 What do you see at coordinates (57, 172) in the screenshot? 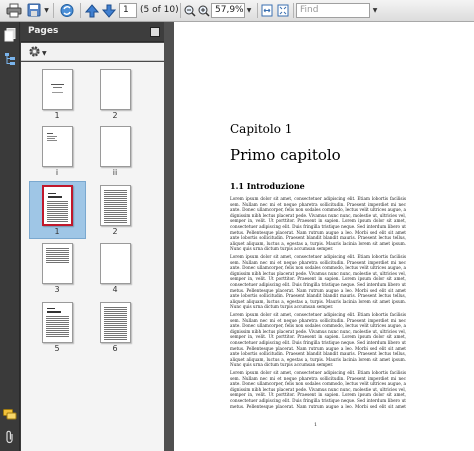
I see `thumbnail-label: i` at bounding box center [57, 172].